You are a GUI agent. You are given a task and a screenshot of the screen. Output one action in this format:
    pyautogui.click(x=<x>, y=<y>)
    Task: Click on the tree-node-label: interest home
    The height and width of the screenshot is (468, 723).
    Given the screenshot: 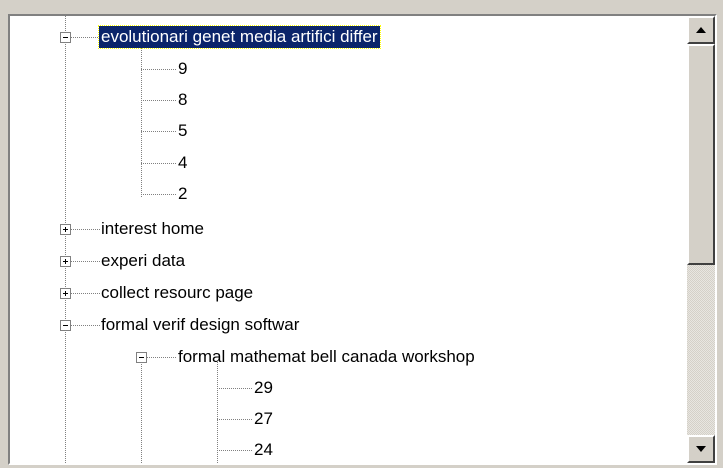 What is the action you would take?
    pyautogui.click(x=152, y=229)
    